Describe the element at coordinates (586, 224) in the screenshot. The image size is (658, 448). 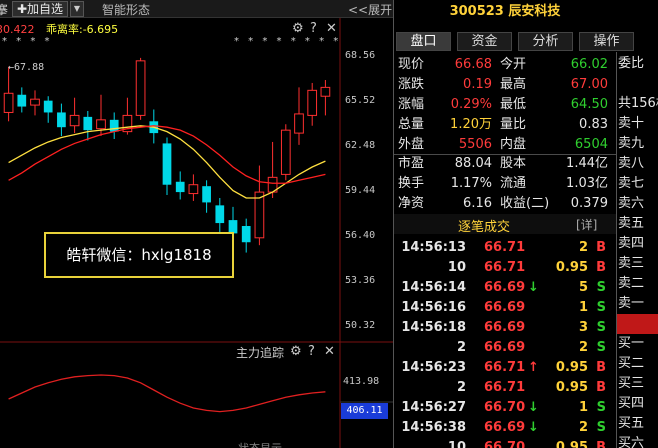
I see `tick-detail-link: [详]` at that location.